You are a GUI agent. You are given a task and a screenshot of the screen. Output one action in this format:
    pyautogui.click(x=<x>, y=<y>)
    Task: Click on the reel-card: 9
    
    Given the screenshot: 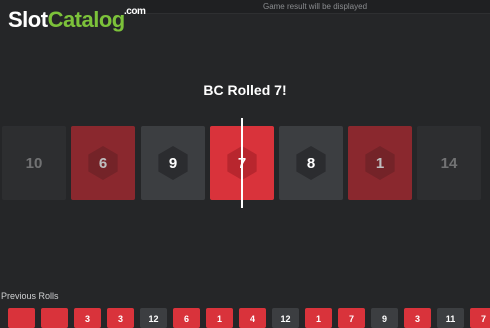 What is the action you would take?
    pyautogui.click(x=173, y=163)
    